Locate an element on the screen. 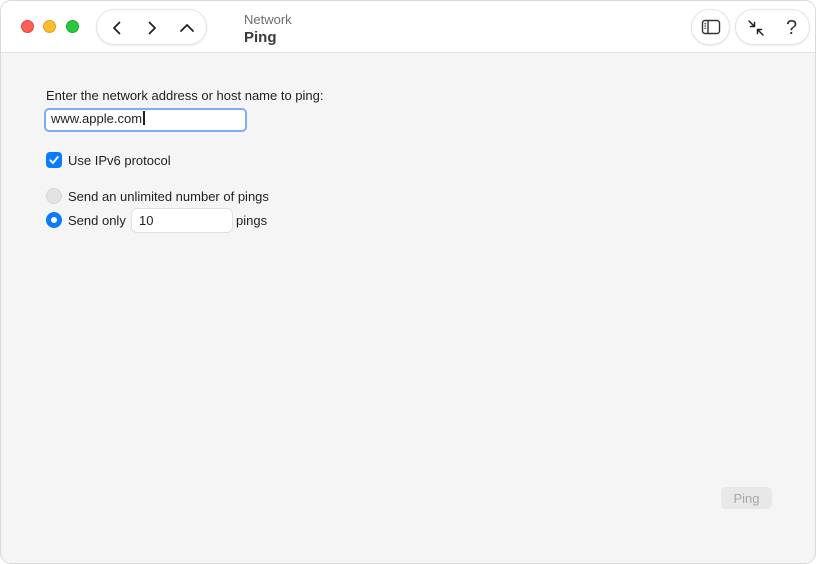 This screenshot has width=816, height=564. sidebar-icon is located at coordinates (710, 27).